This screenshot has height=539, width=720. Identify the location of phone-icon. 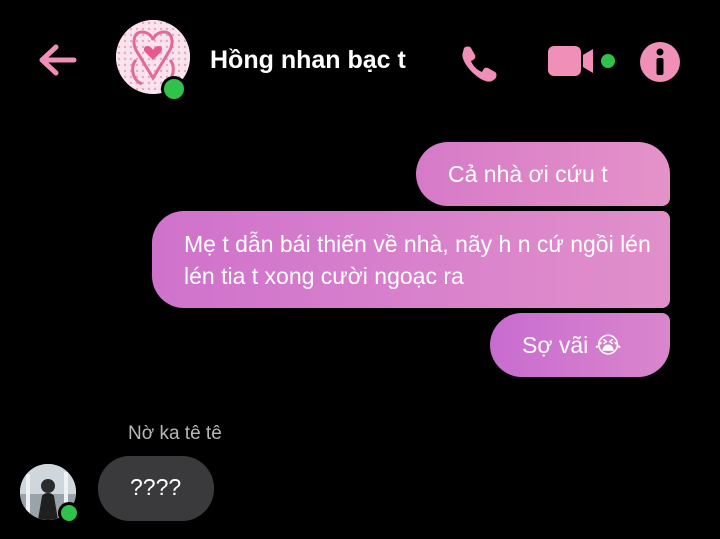
(479, 64).